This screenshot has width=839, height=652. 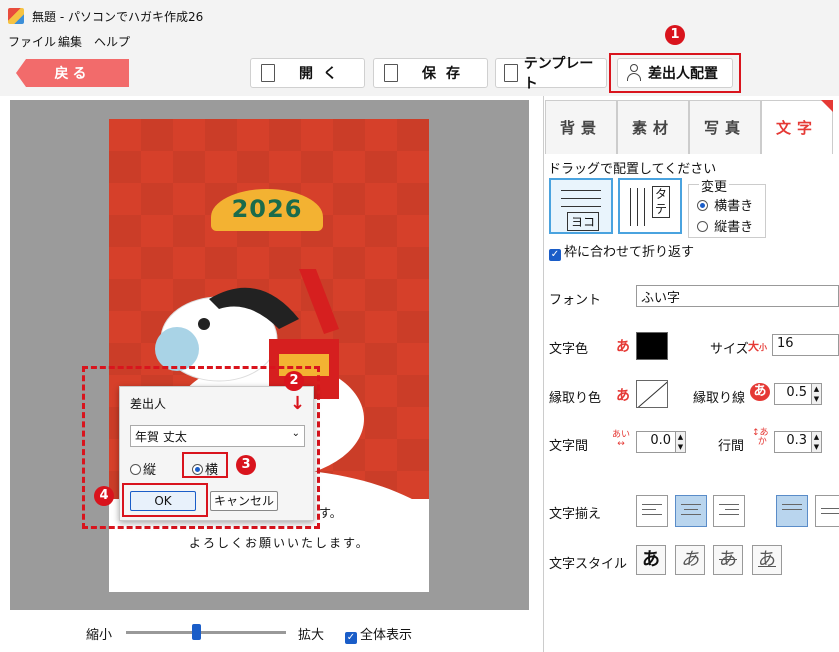 I want to click on text-color-swatch, so click(x=652, y=346).